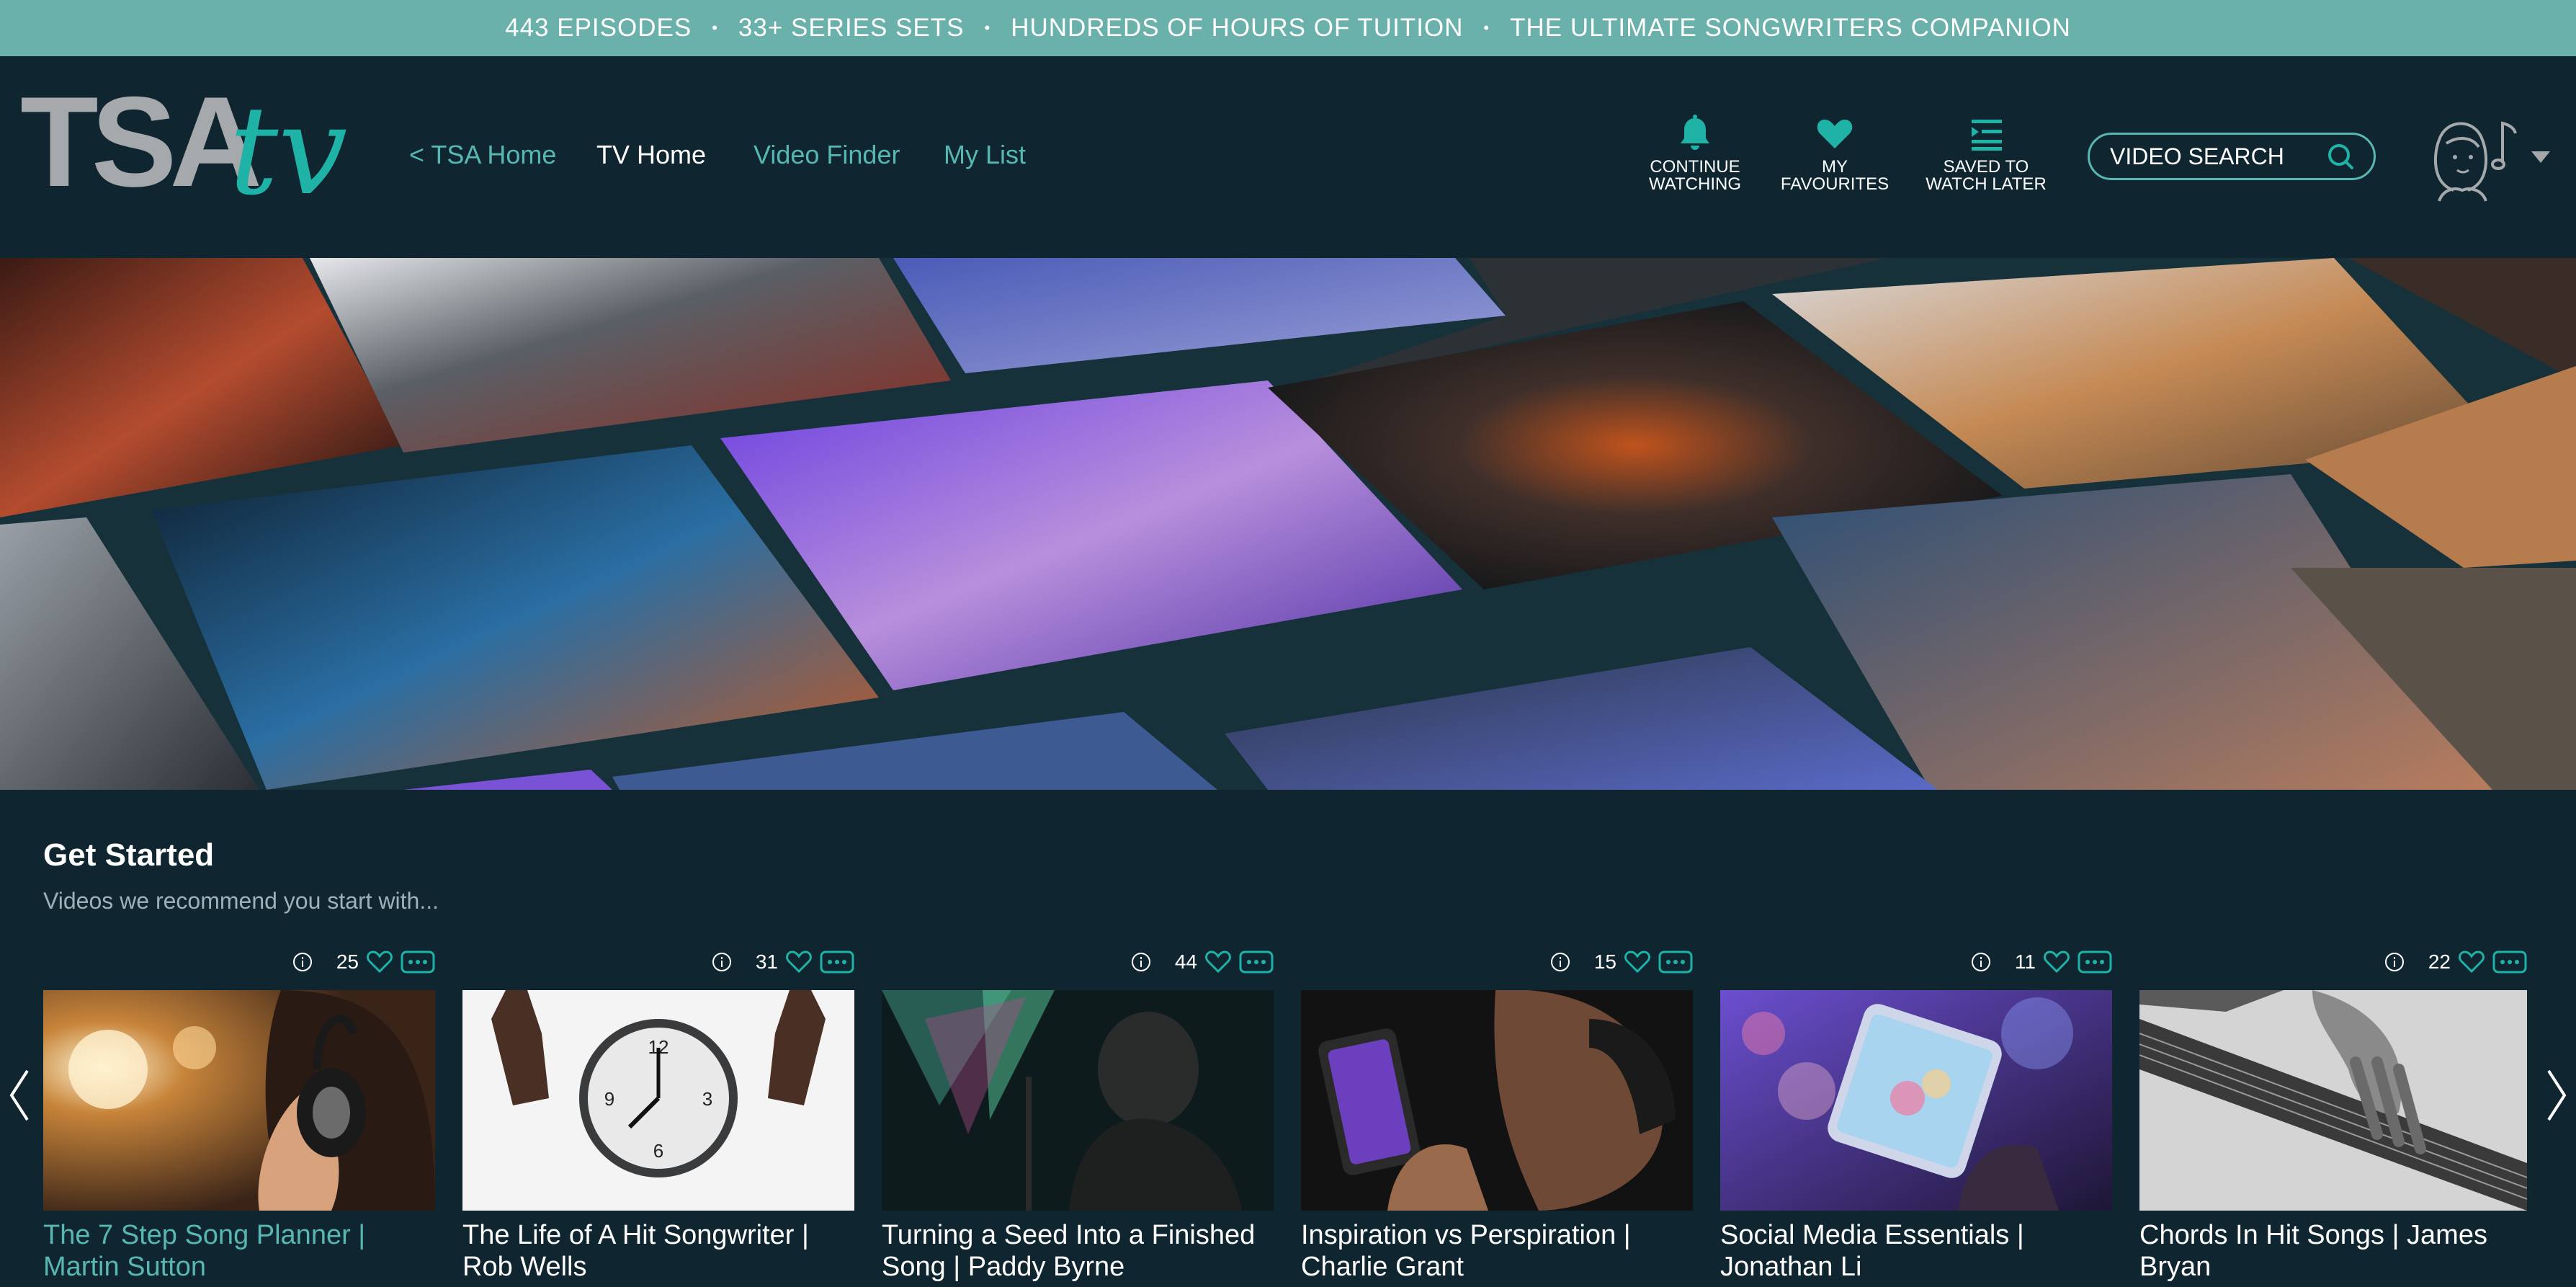 This screenshot has width=2576, height=1287. What do you see at coordinates (2333, 1251) in the screenshot?
I see `card-title: Chords In Hit Songs | James Bryan` at bounding box center [2333, 1251].